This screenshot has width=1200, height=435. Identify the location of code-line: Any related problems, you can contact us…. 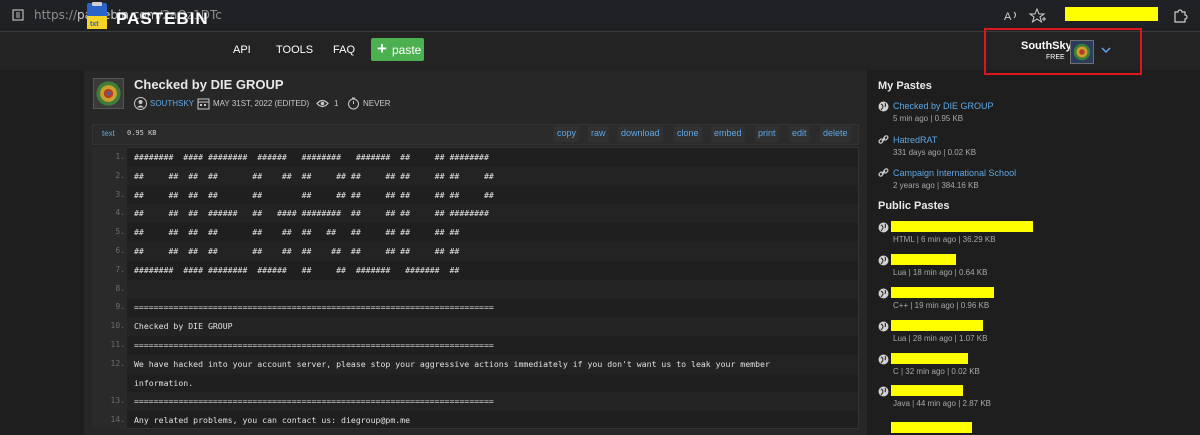
(272, 420).